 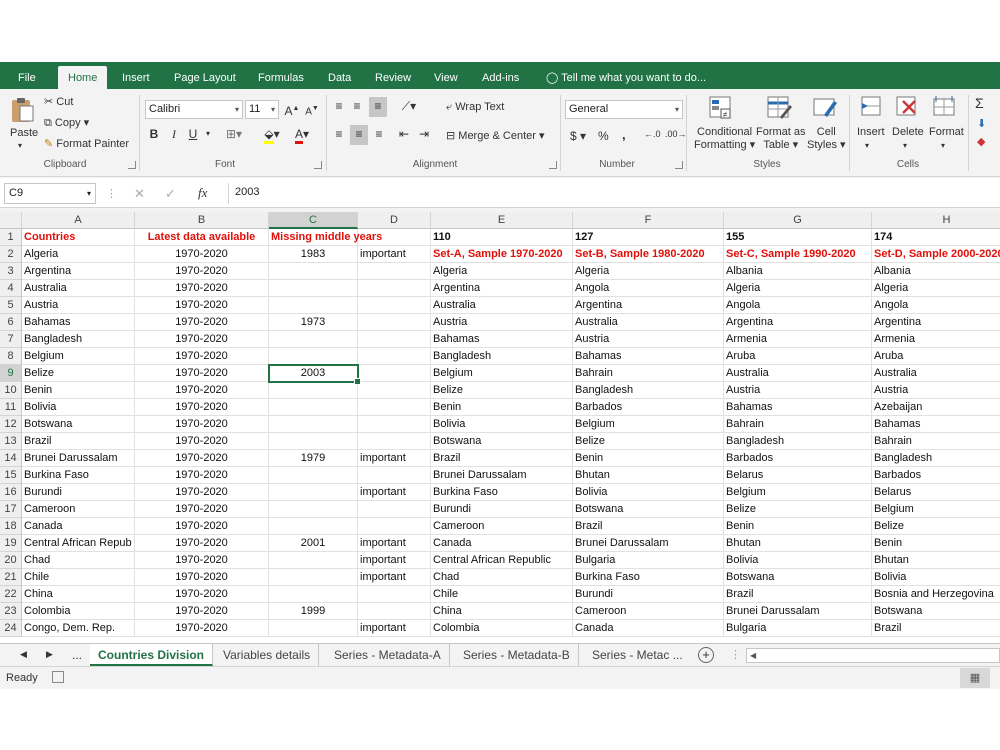 I want to click on cell-a4: Australia, so click(x=78, y=288).